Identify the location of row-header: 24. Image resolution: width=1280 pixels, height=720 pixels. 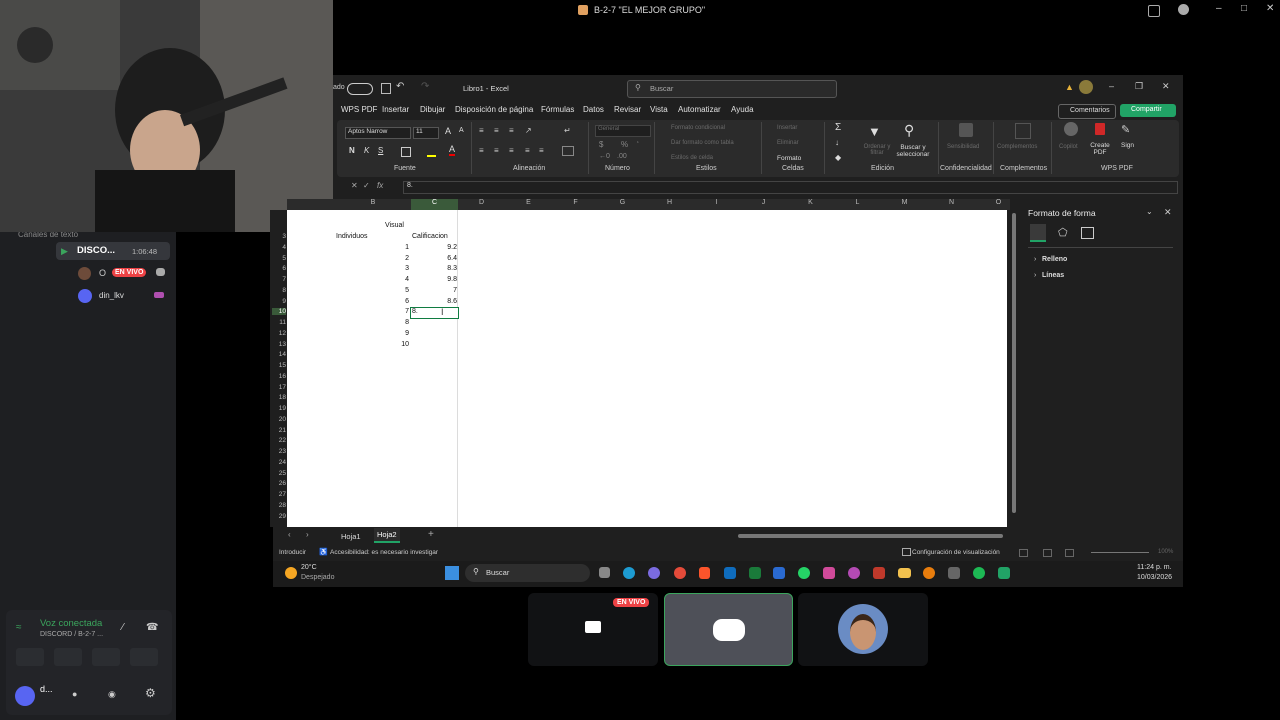
(279, 462).